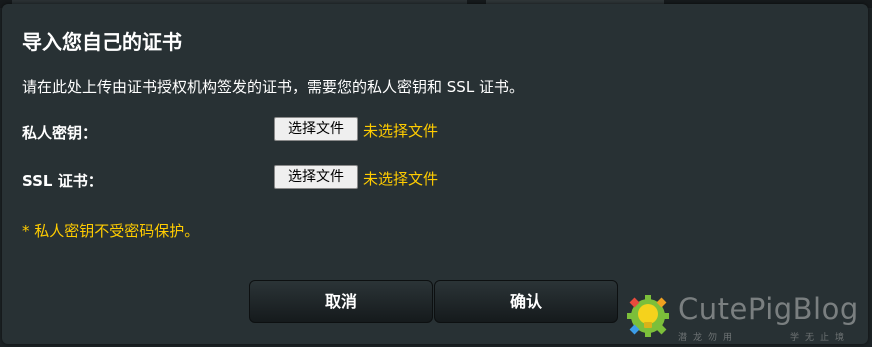  What do you see at coordinates (316, 129) in the screenshot?
I see `private-key-choose-file-button: 选择文件` at bounding box center [316, 129].